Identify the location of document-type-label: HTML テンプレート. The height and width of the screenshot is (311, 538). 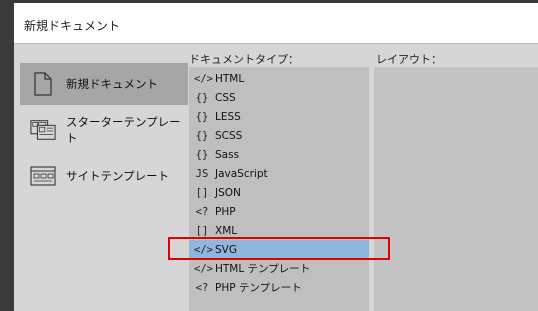
(263, 269).